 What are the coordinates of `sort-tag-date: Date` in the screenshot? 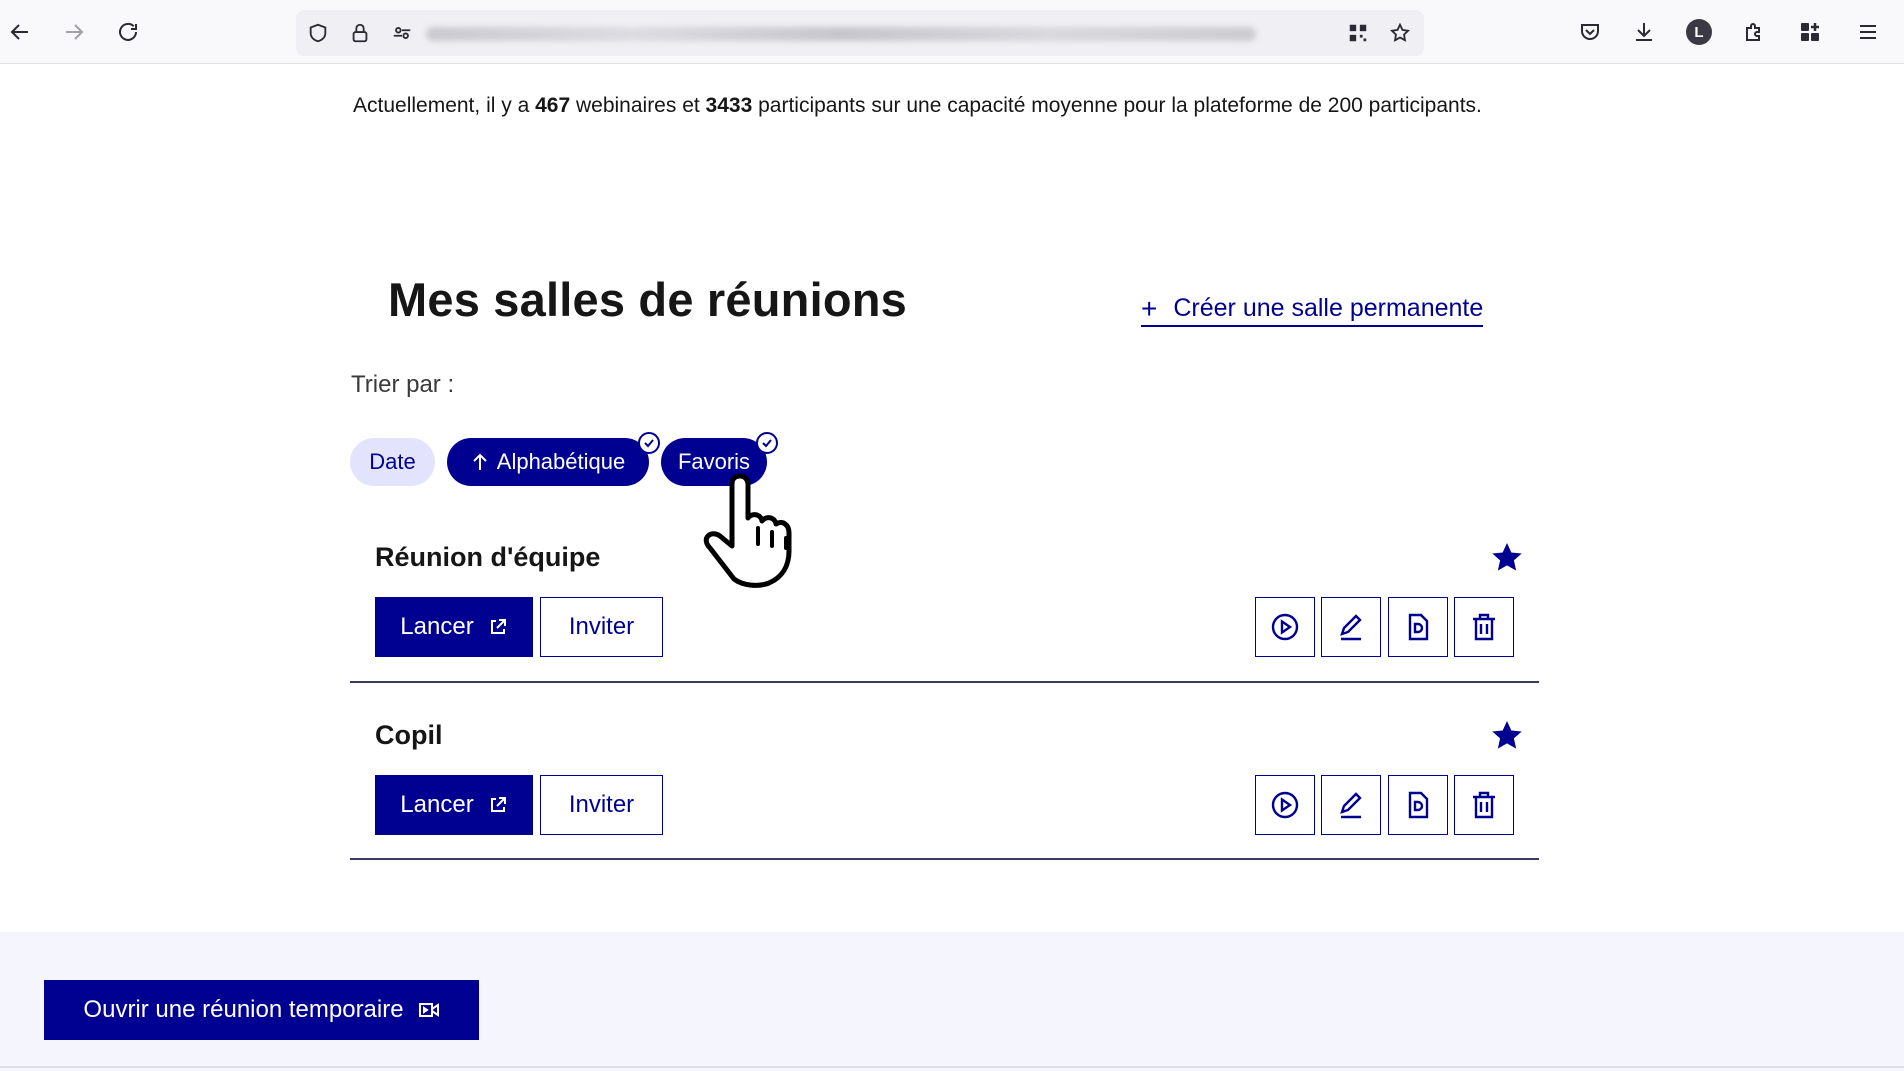 It's located at (392, 462).